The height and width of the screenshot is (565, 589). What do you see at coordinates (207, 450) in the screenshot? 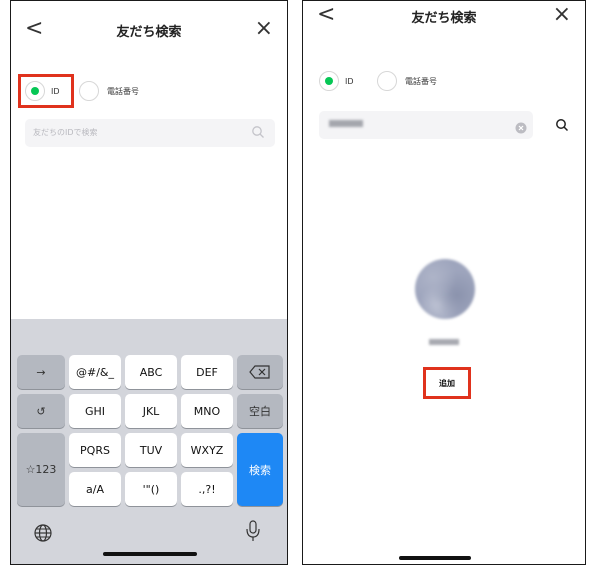
I see `key-wxyz: WXYZ` at bounding box center [207, 450].